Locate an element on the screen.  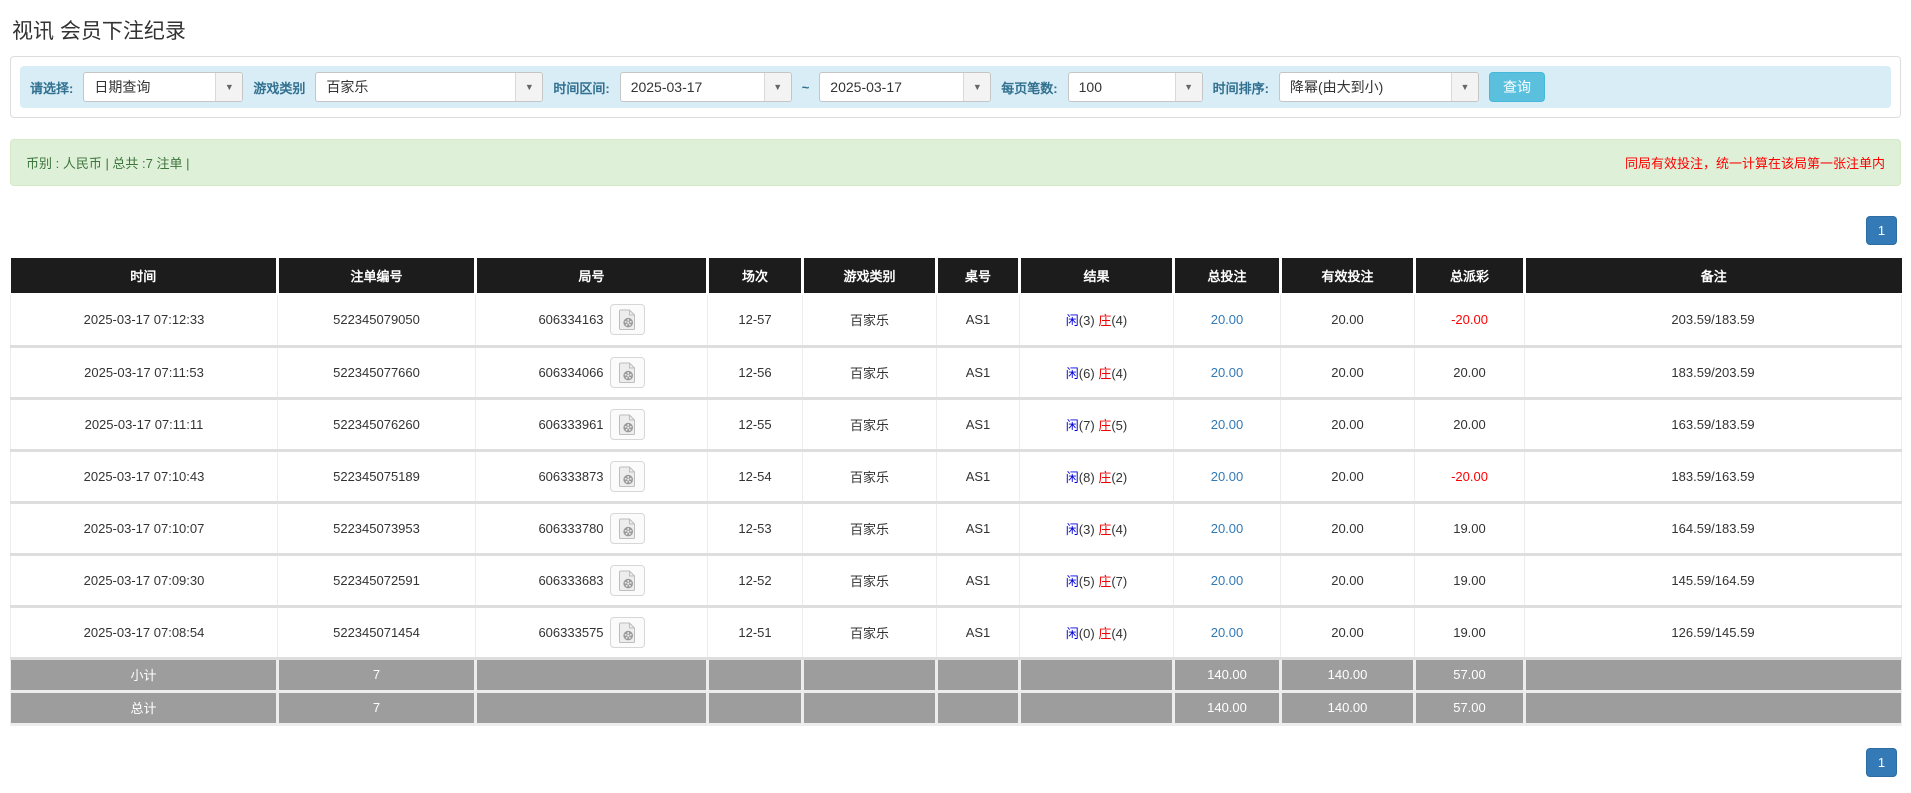
round-no-cell: 606333683 is located at coordinates (591, 580).